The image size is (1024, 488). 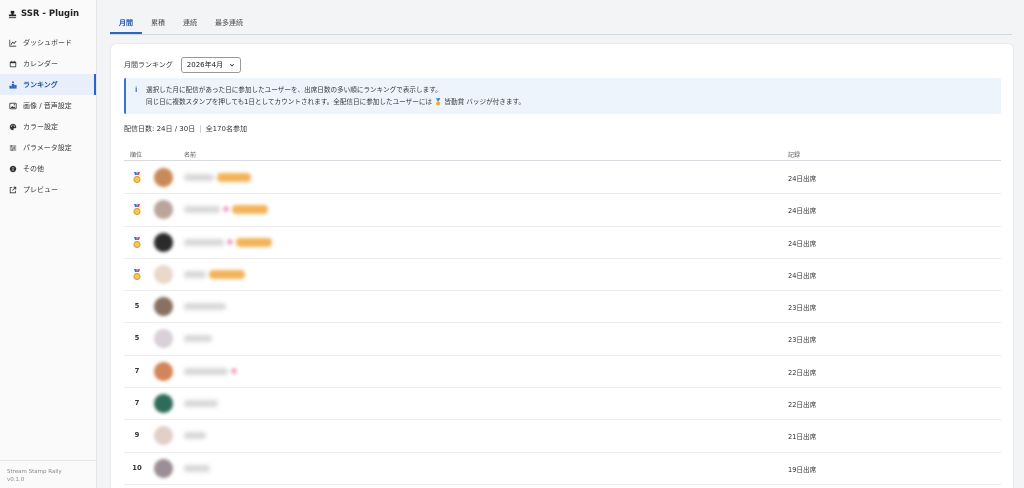 I want to click on footer-app-name: Stream Stamp Rally, so click(x=34, y=472).